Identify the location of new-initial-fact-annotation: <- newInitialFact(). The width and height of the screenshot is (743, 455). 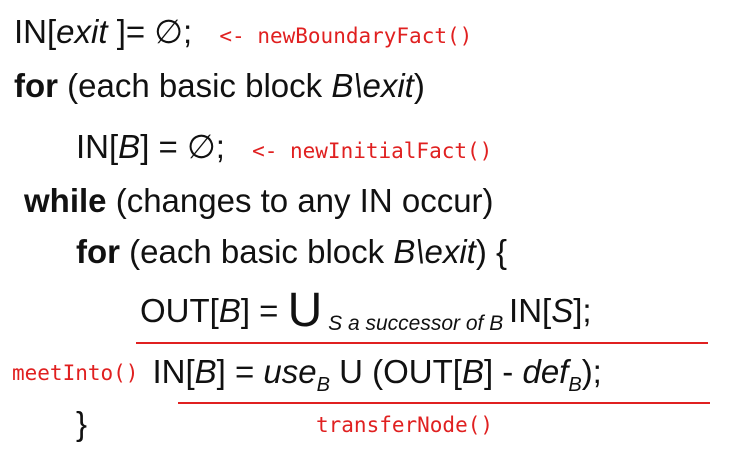
(372, 151).